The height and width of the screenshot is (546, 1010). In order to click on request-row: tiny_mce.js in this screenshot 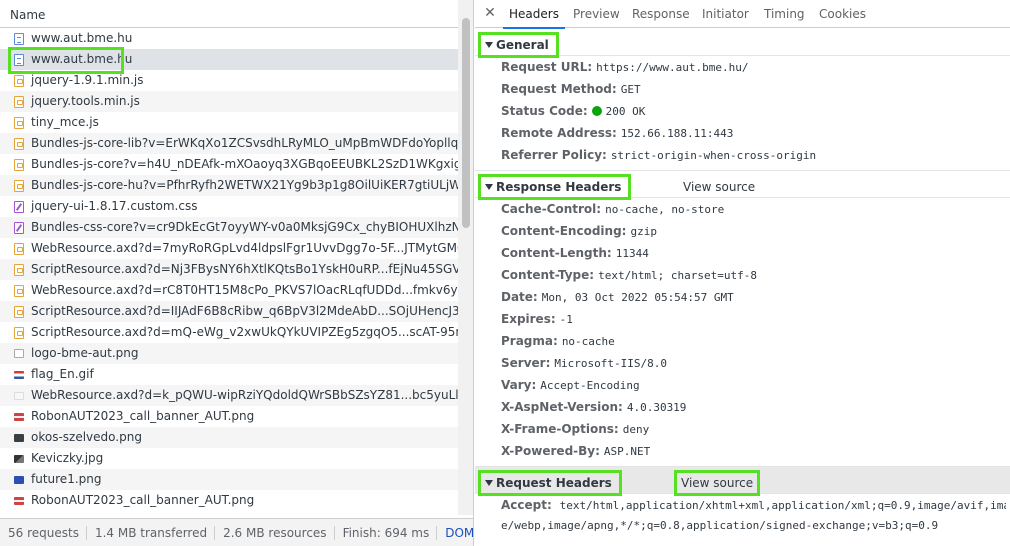, I will do `click(229, 122)`.